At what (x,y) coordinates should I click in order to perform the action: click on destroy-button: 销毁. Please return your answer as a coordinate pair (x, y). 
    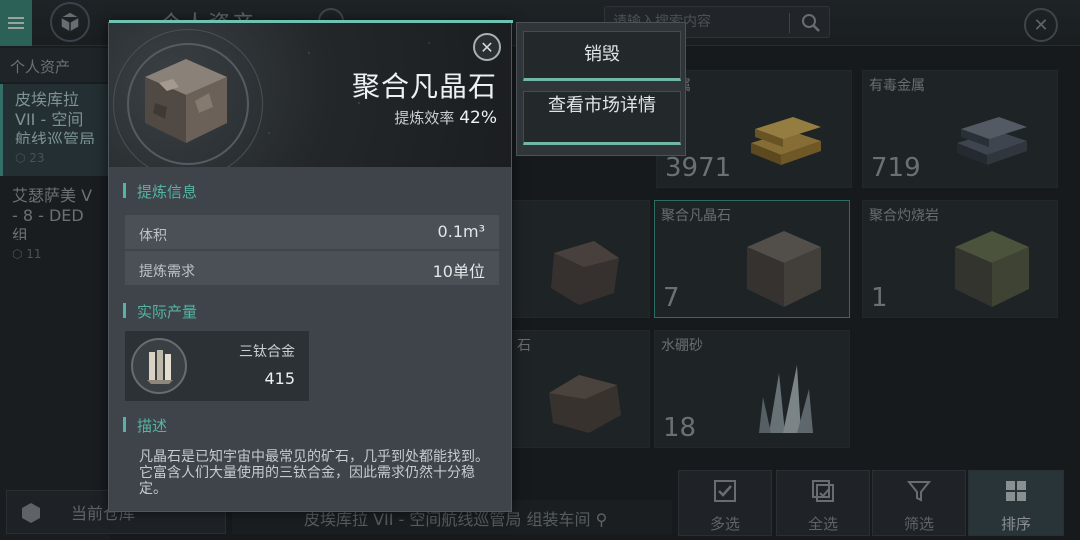
    Looking at the image, I should click on (602, 56).